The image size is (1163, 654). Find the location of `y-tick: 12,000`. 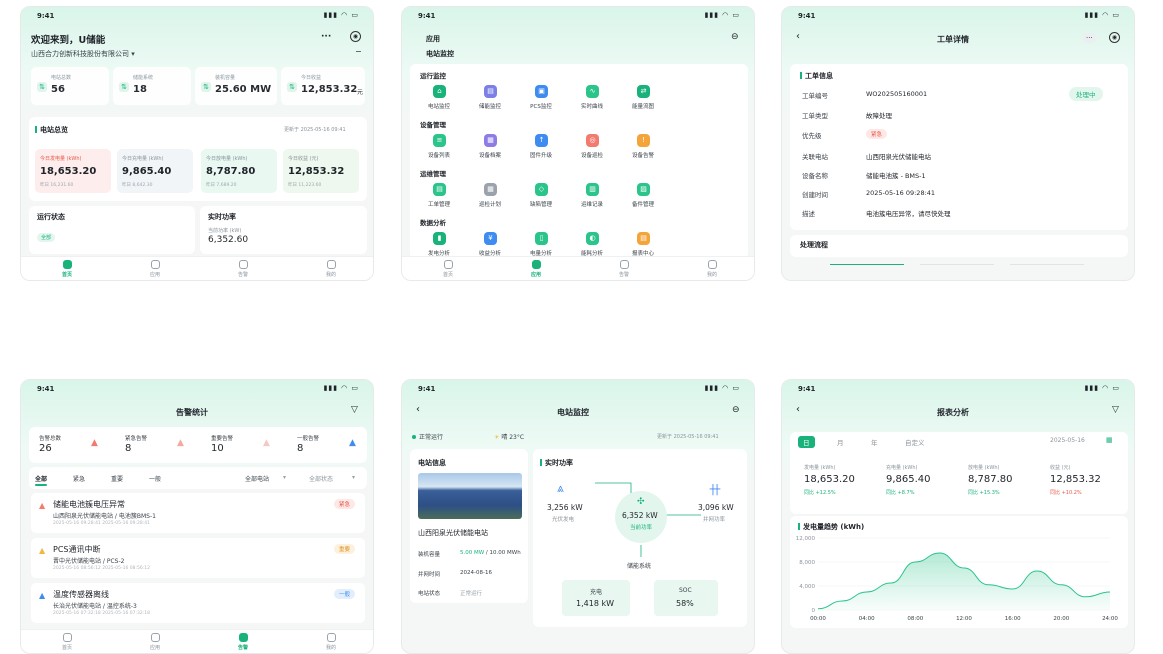

y-tick: 12,000 is located at coordinates (806, 539).